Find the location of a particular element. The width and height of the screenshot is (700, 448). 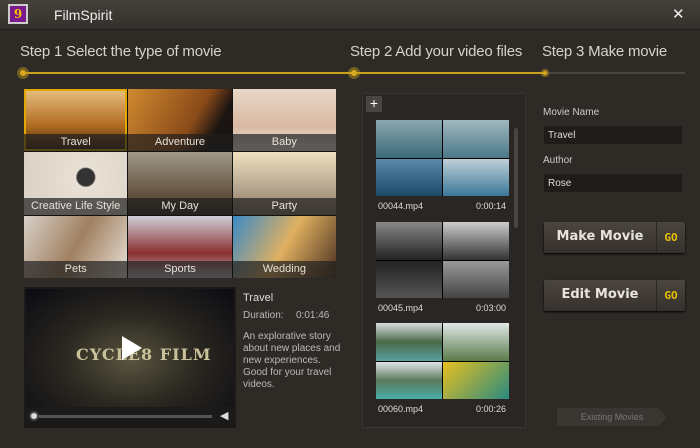

make-movie-button: Make Movie GO is located at coordinates (614, 237).